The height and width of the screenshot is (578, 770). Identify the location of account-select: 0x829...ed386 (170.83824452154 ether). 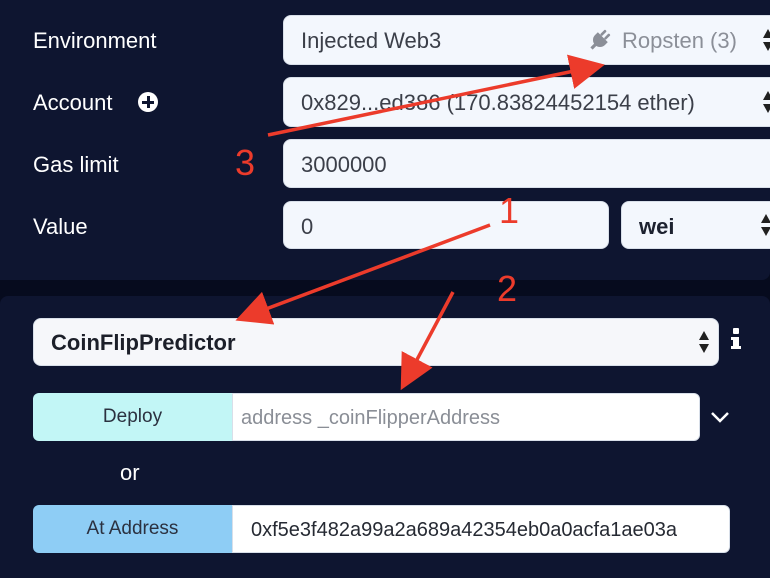
(526, 102).